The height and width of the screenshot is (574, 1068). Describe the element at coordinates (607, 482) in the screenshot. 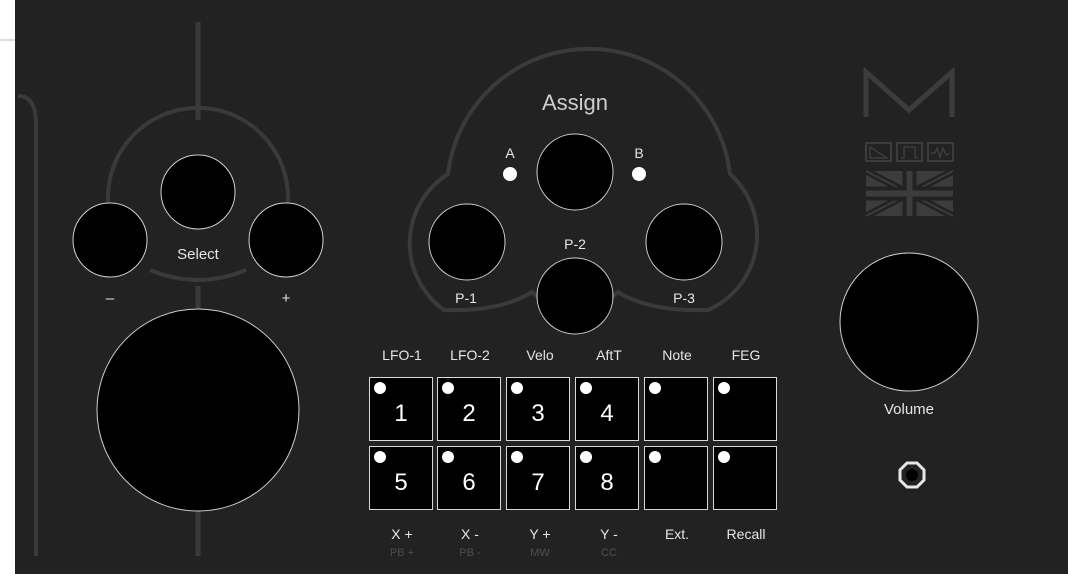

I see `pad-number: 8` at that location.